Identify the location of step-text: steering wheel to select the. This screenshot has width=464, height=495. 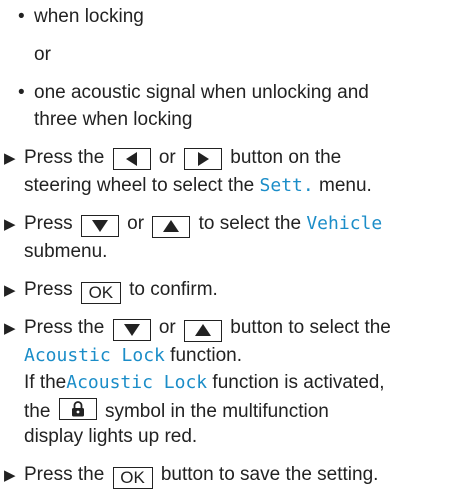
(139, 185).